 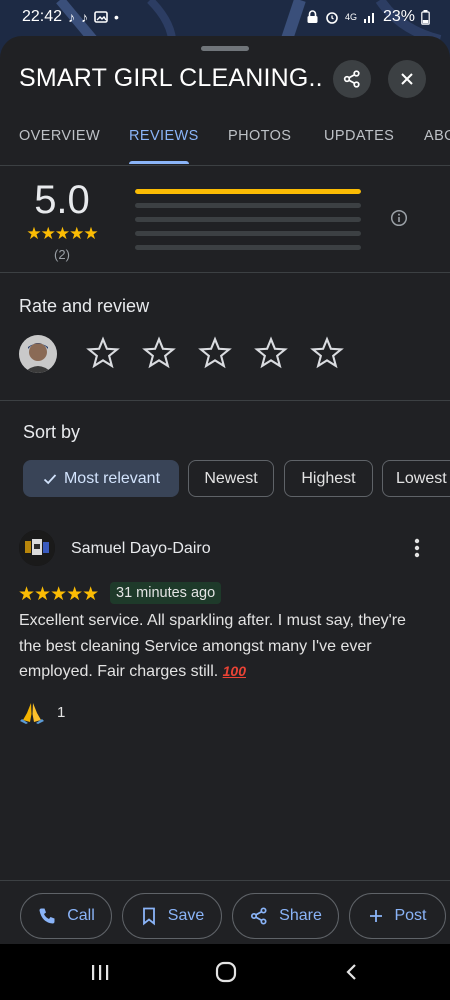 What do you see at coordinates (58, 594) in the screenshot?
I see `review-stars: ★★★★★` at bounding box center [58, 594].